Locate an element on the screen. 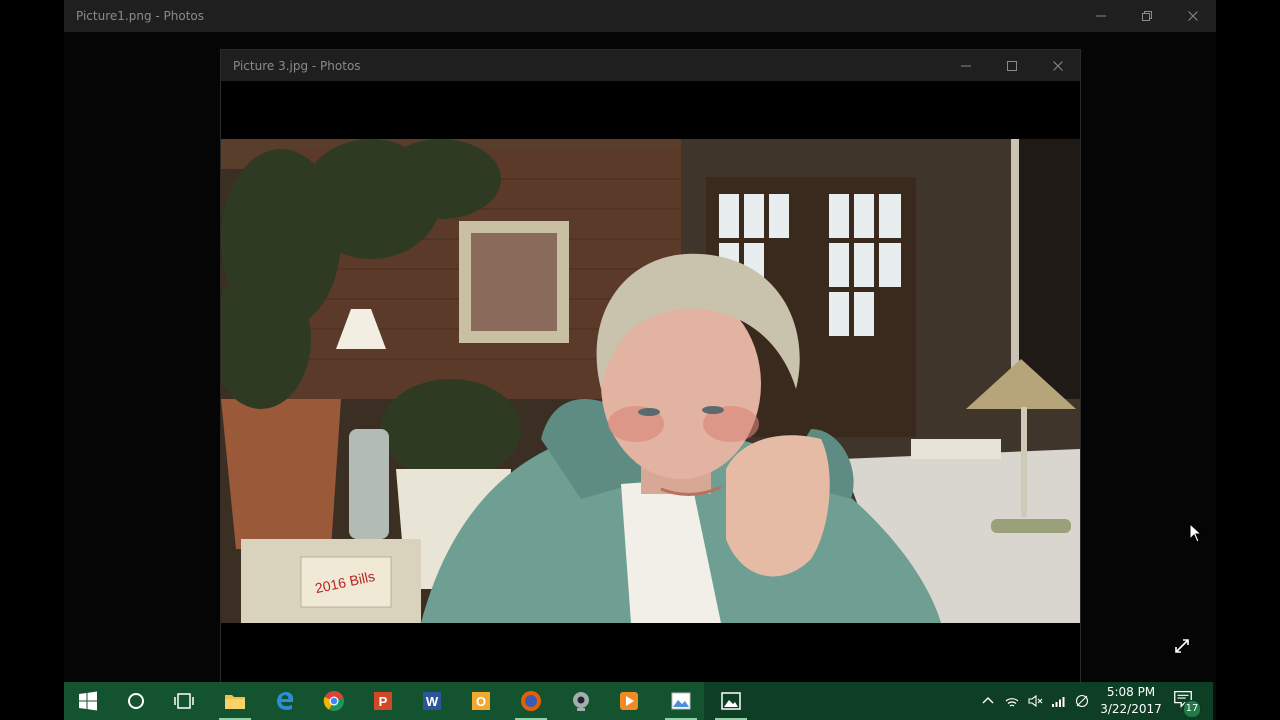 The height and width of the screenshot is (720, 1280). taskbar-powerpoint: P is located at coordinates (383, 701).